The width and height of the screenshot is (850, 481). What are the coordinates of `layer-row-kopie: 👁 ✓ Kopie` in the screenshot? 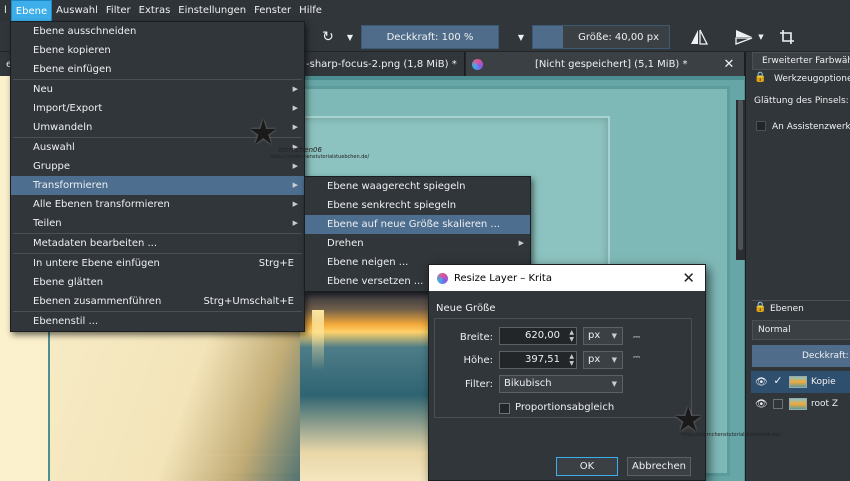 It's located at (800, 382).